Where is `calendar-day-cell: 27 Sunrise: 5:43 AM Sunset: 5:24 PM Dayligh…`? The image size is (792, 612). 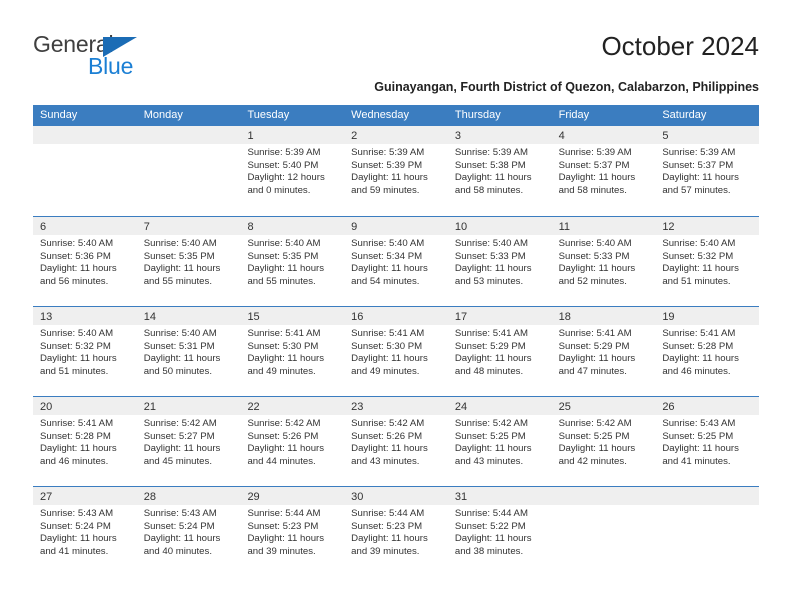 calendar-day-cell: 27 Sunrise: 5:43 AM Sunset: 5:24 PM Dayligh… is located at coordinates (85, 531).